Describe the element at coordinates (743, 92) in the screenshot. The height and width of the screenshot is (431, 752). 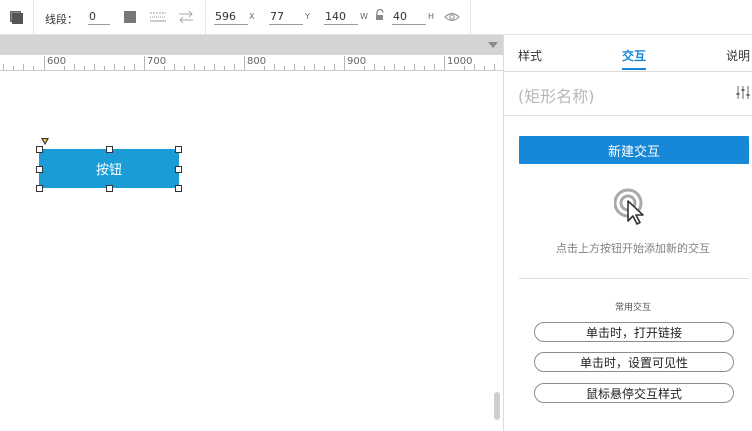
I see `sliders-icon` at that location.